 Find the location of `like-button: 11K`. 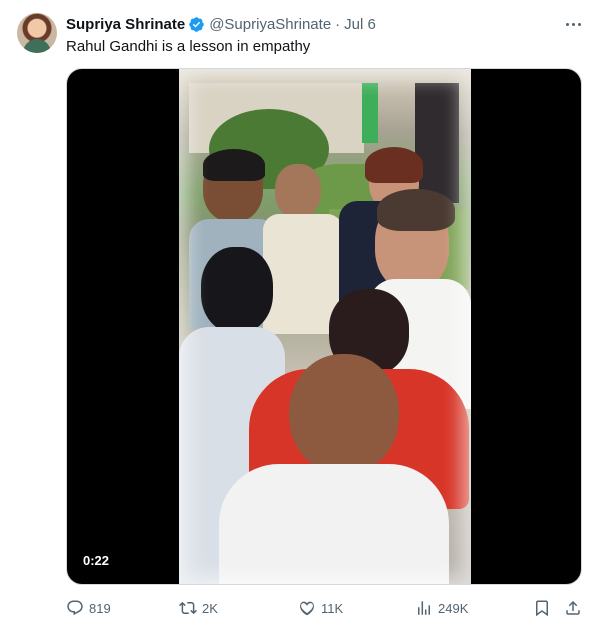

like-button: 11K is located at coordinates (320, 608).